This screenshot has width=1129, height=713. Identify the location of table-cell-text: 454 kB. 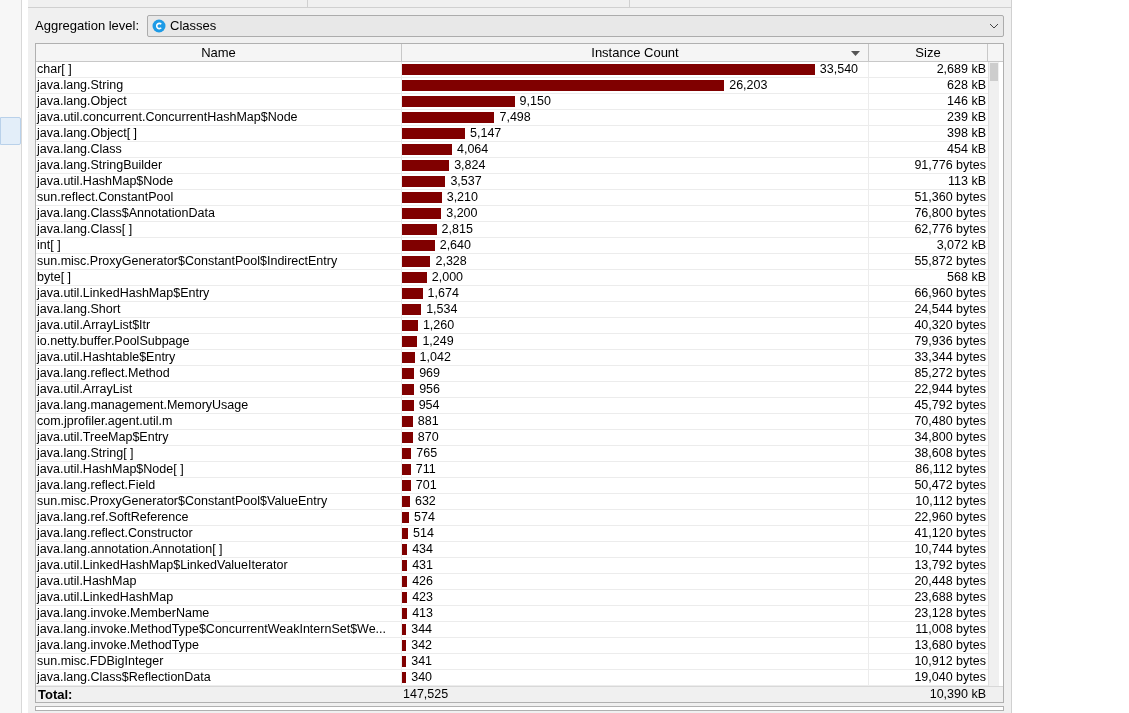
(966, 149).